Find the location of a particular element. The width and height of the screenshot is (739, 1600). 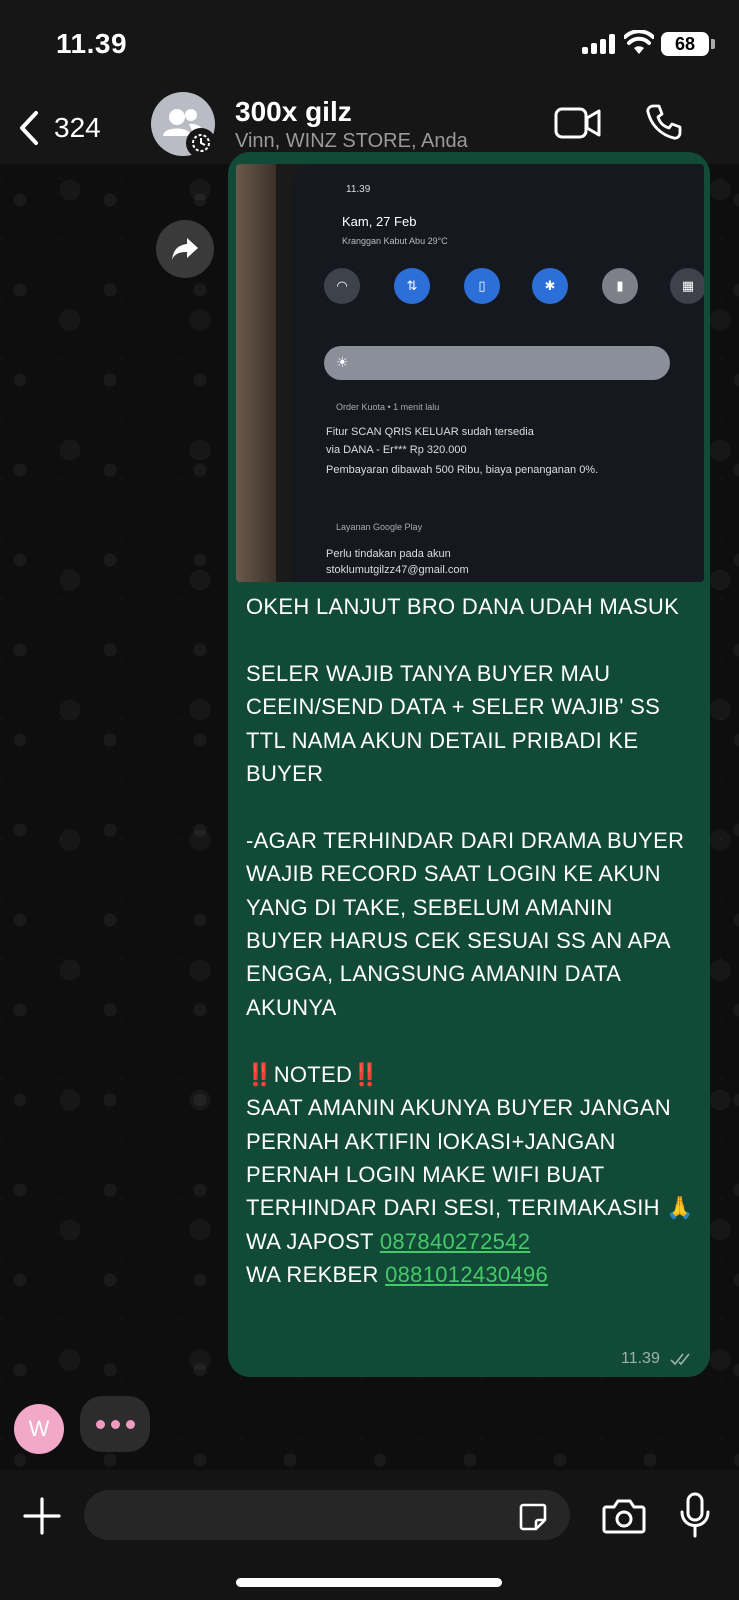

typing-user-avatar: W is located at coordinates (39, 1429).